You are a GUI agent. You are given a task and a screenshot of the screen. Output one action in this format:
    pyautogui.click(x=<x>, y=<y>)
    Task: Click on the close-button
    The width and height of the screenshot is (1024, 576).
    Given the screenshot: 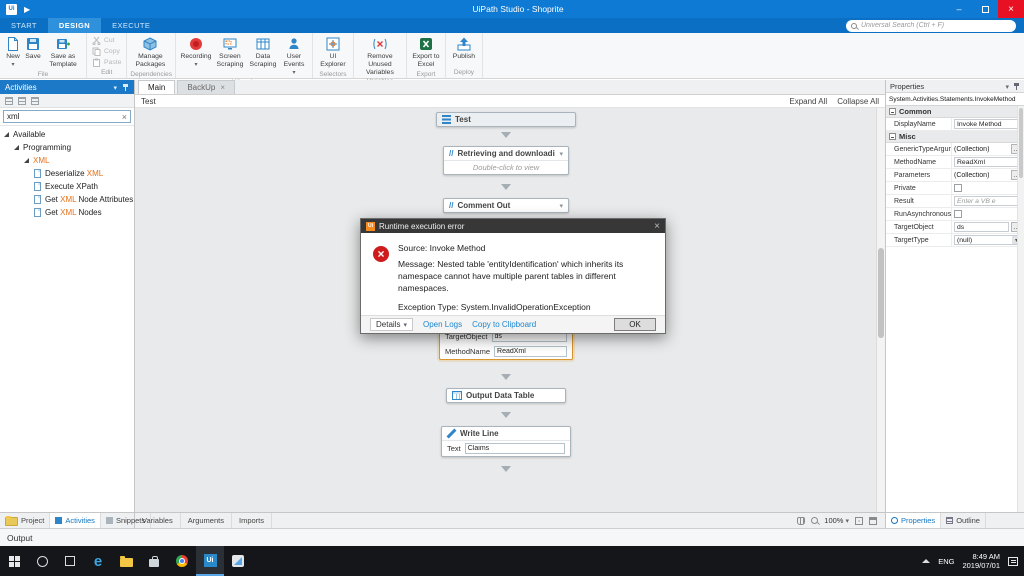 What is the action you would take?
    pyautogui.click(x=1011, y=9)
    